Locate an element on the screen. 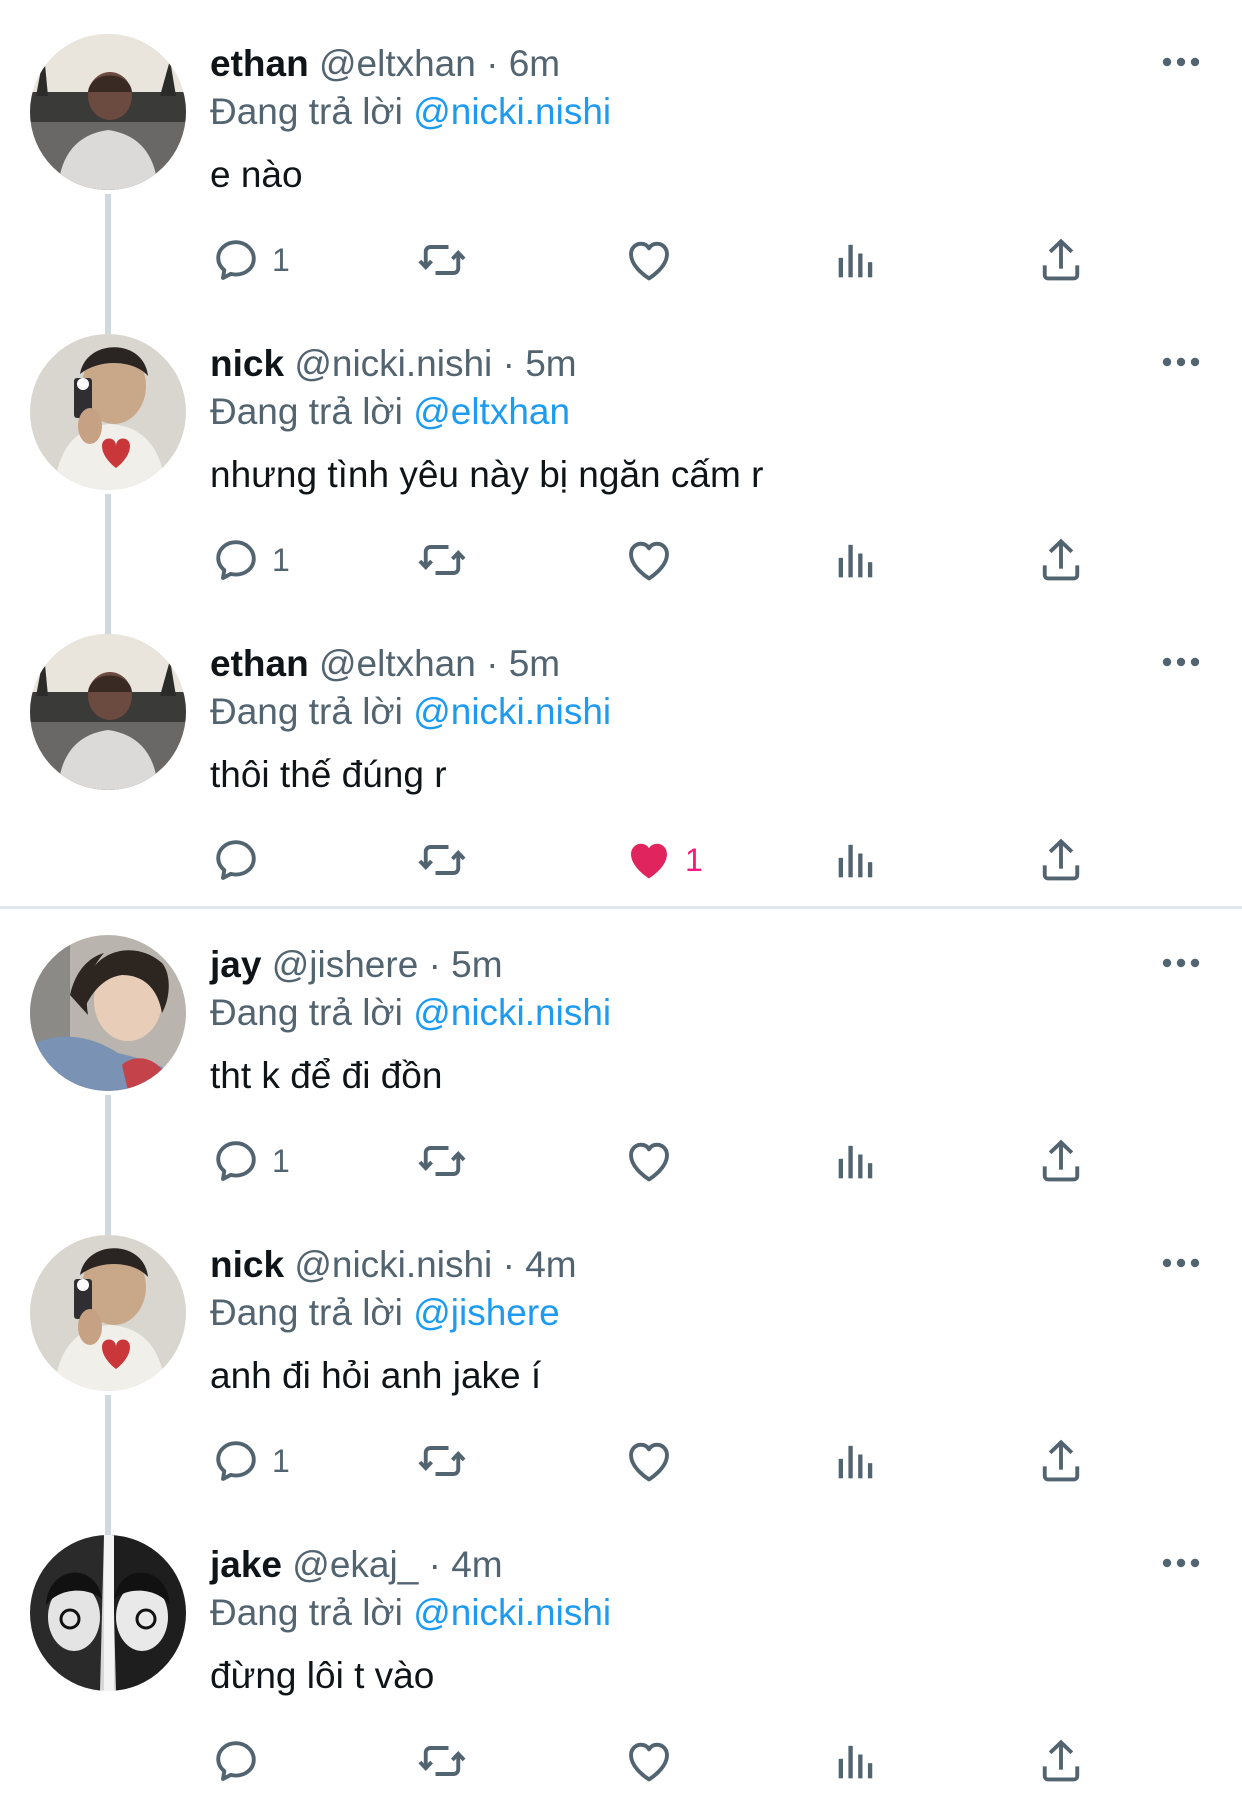  user-handle: @ekaj_ is located at coordinates (355, 1564).